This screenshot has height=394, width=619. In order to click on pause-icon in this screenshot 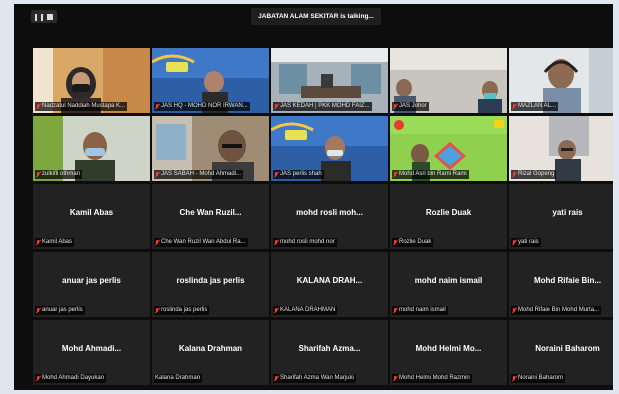, I will do `click(39, 17)`.